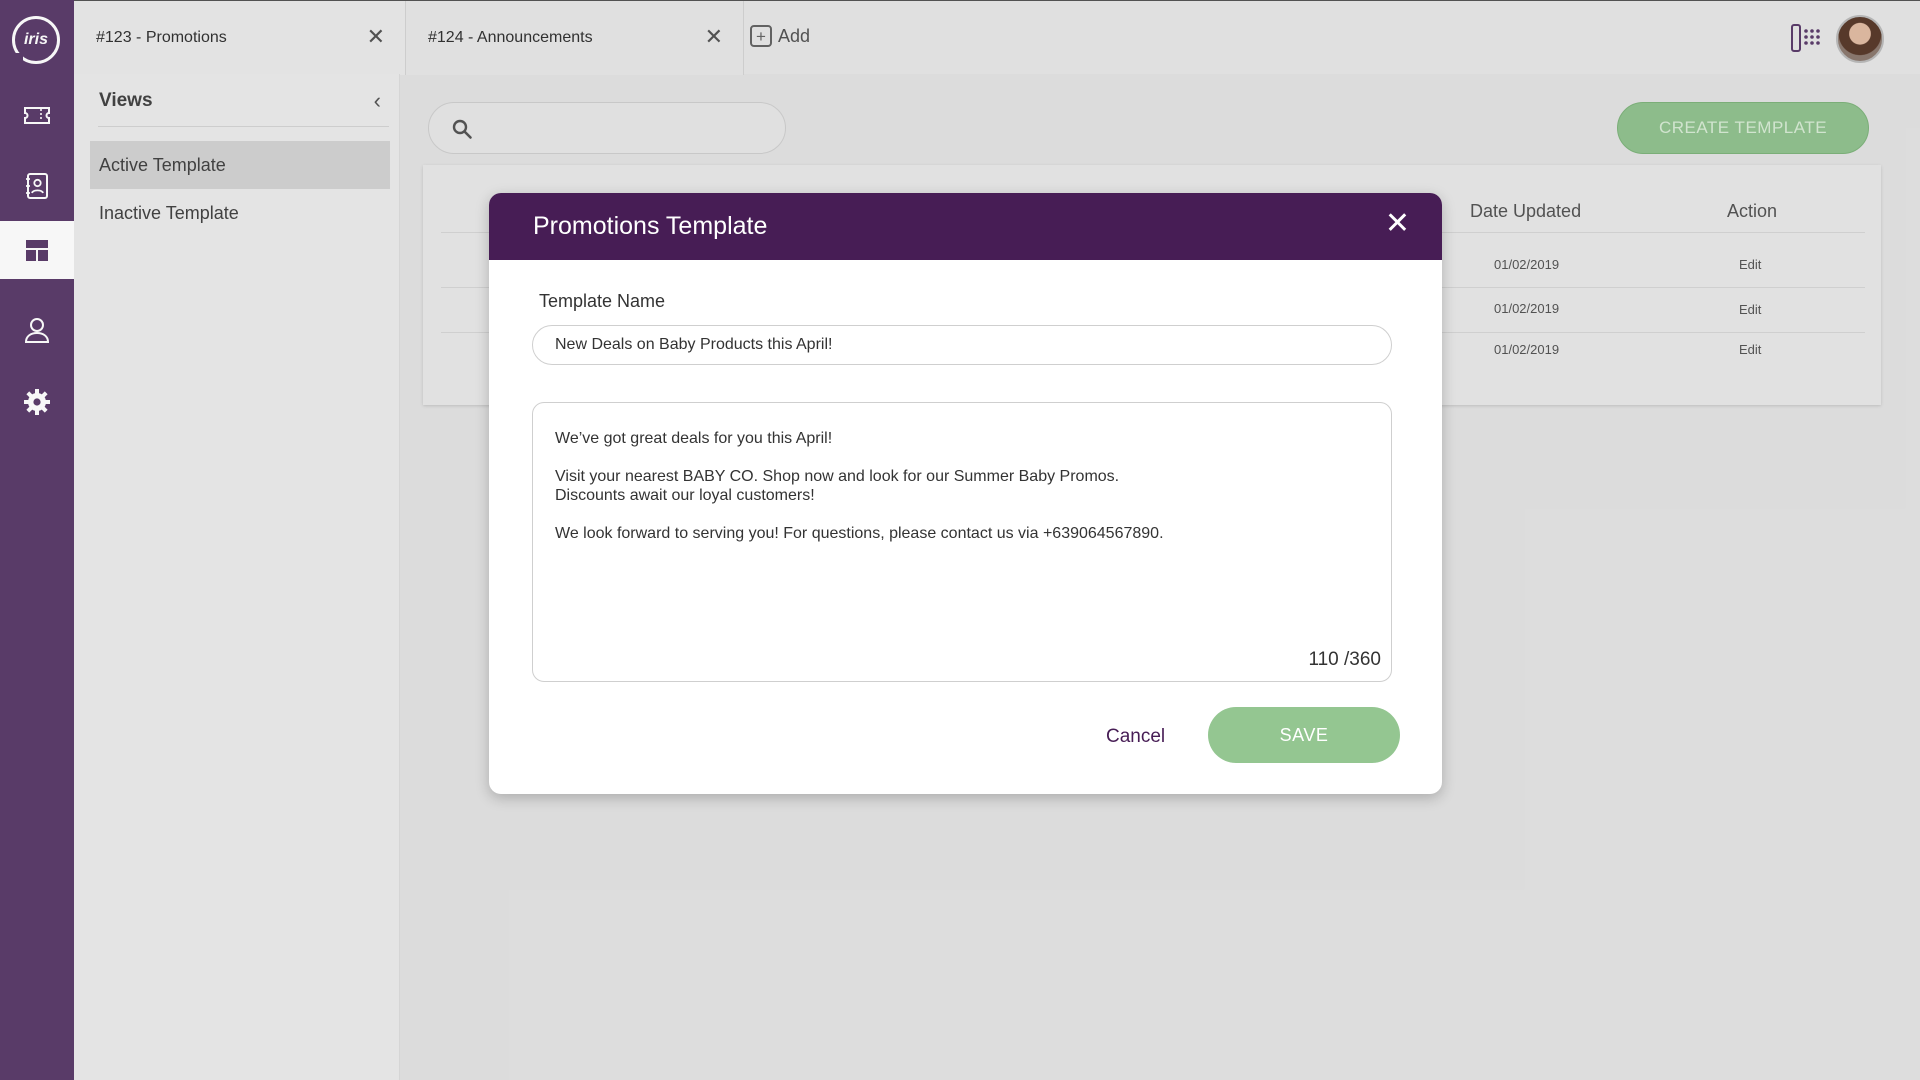 The image size is (1920, 1080). I want to click on body-line: Discounts await our loyal customers!, so click(685, 495).